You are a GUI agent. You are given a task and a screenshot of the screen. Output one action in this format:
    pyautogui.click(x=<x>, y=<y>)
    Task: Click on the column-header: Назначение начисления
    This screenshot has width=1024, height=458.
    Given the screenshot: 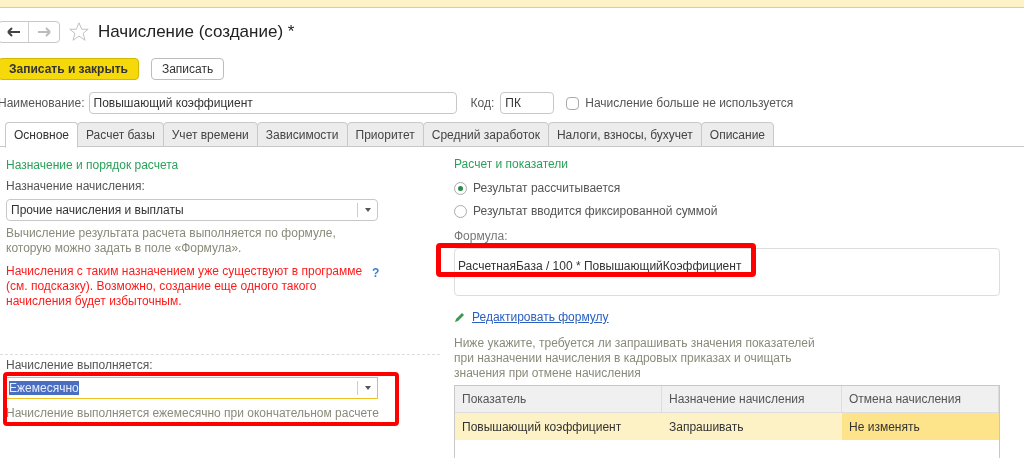 What is the action you would take?
    pyautogui.click(x=752, y=399)
    